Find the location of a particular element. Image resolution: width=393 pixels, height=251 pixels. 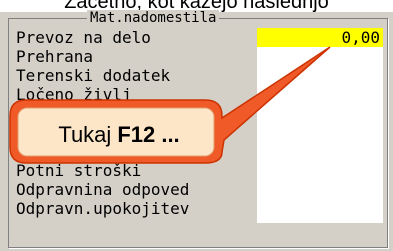

callout-label: Tukaj is located at coordinates (85, 134).